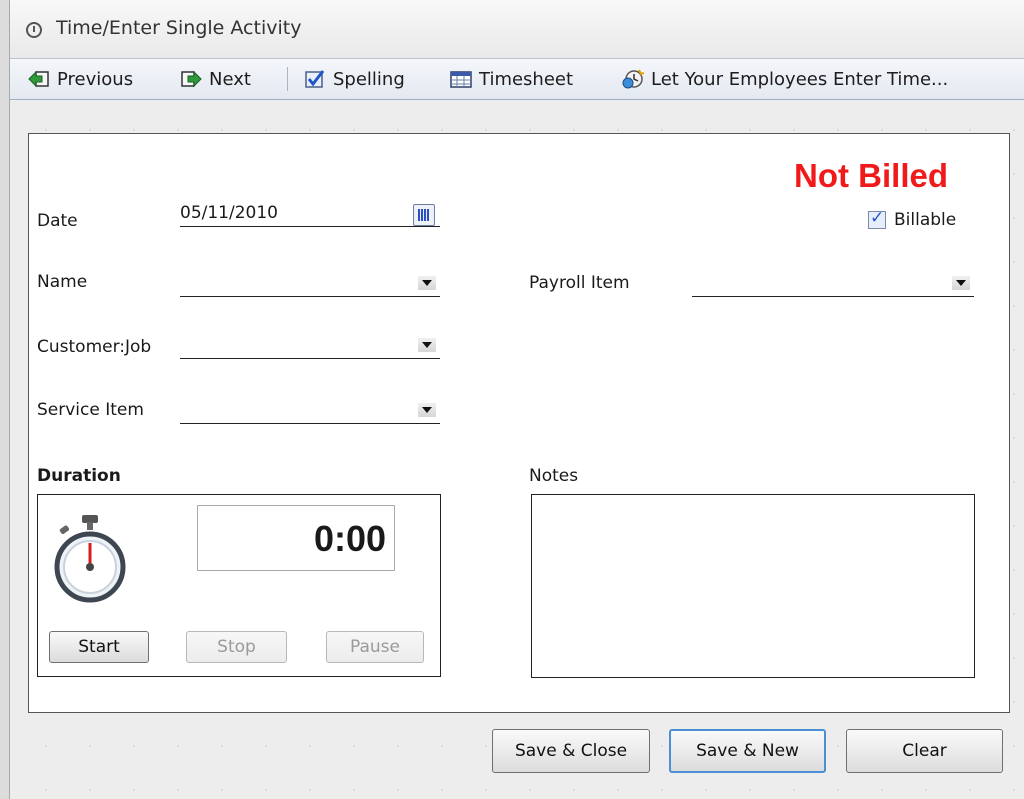 This screenshot has height=799, width=1024. Describe the element at coordinates (526, 79) in the screenshot. I see `timesheet-label: Timesheet` at that location.